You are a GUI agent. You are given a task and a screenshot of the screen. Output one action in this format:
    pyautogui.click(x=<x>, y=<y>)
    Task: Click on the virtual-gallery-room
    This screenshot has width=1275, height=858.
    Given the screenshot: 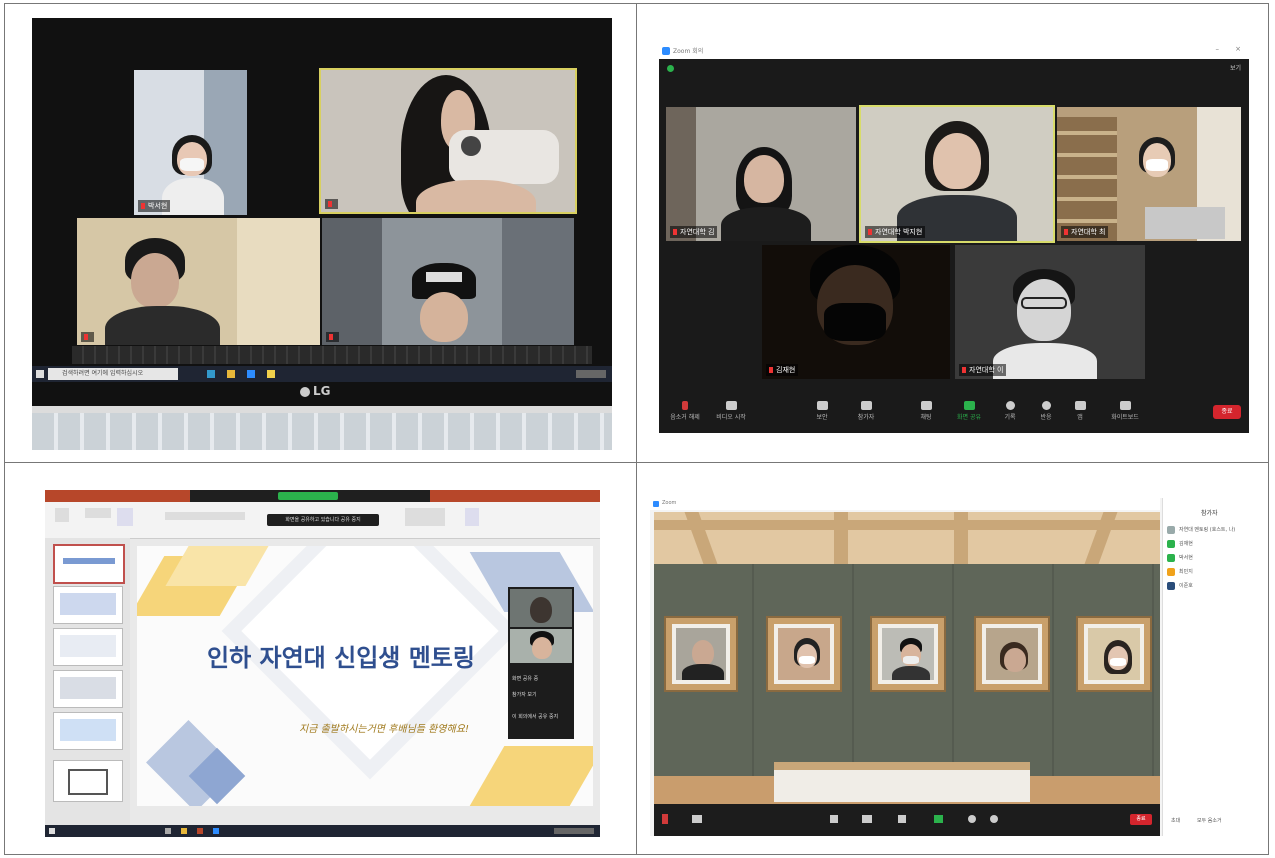 What is the action you would take?
    pyautogui.click(x=907, y=658)
    